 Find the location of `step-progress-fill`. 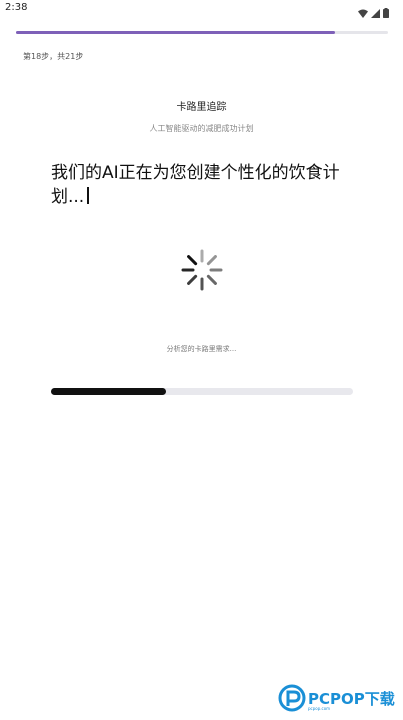

step-progress-fill is located at coordinates (175, 32).